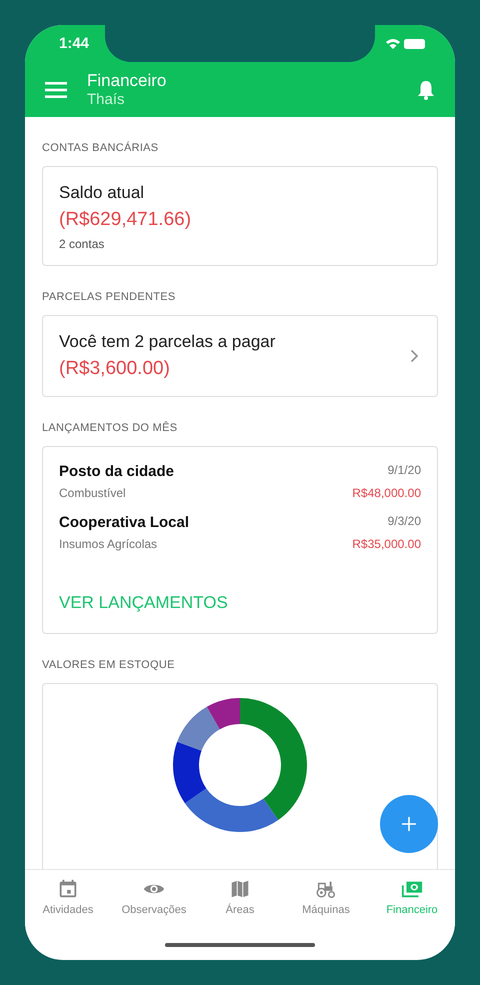  Describe the element at coordinates (403, 471) in the screenshot. I see `transaction-date: 9/1/20` at that location.